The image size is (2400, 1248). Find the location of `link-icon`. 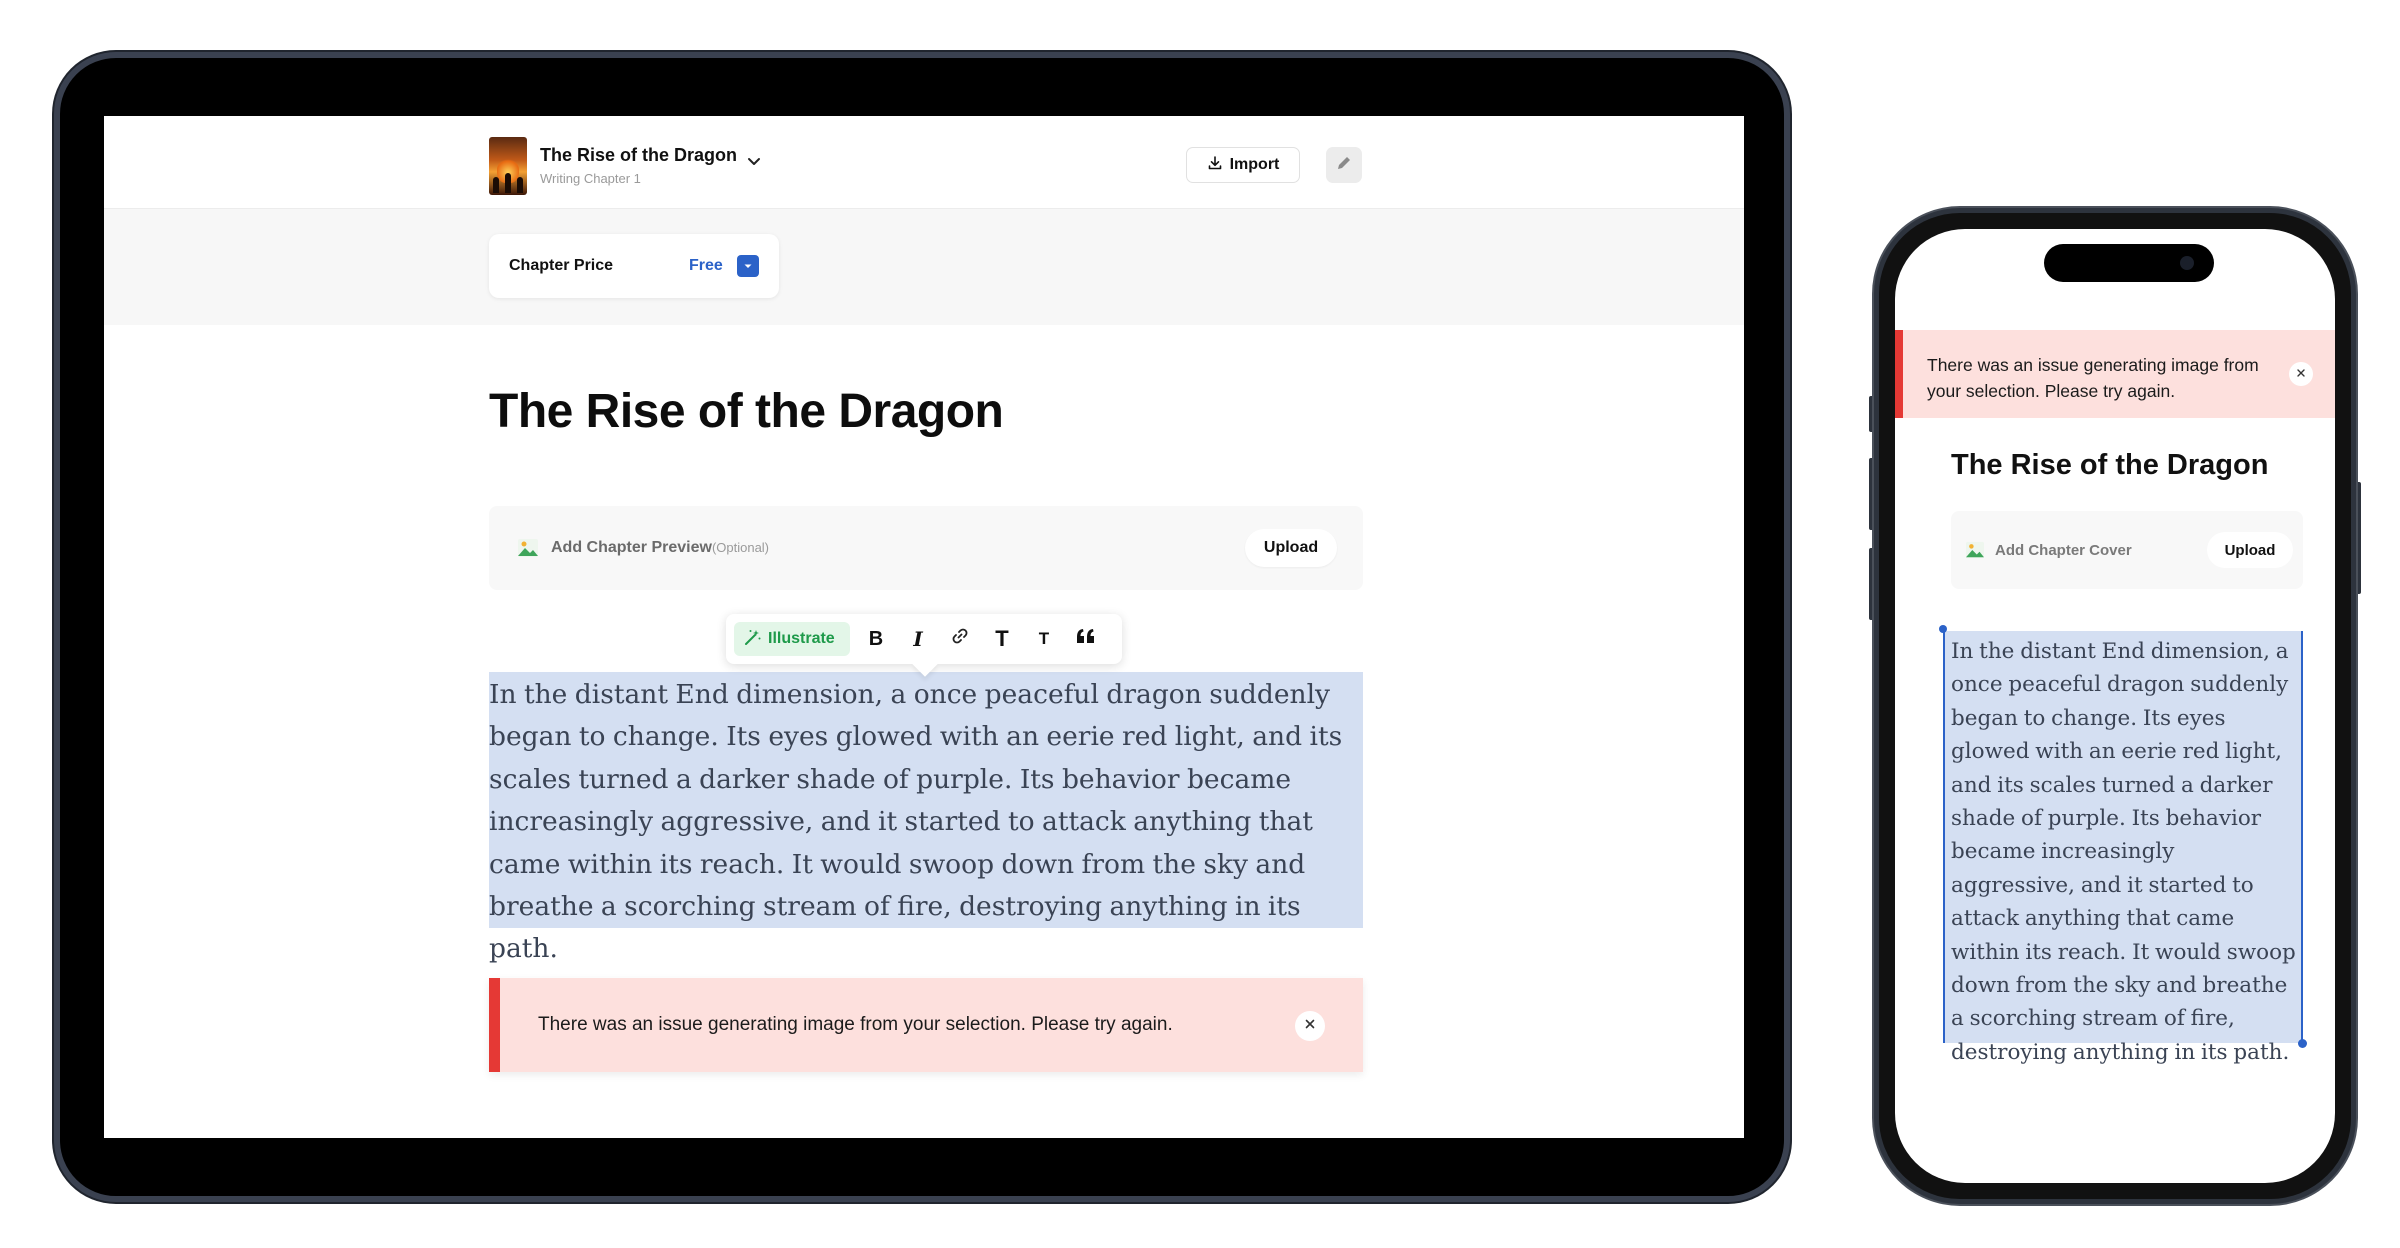

link-icon is located at coordinates (960, 639).